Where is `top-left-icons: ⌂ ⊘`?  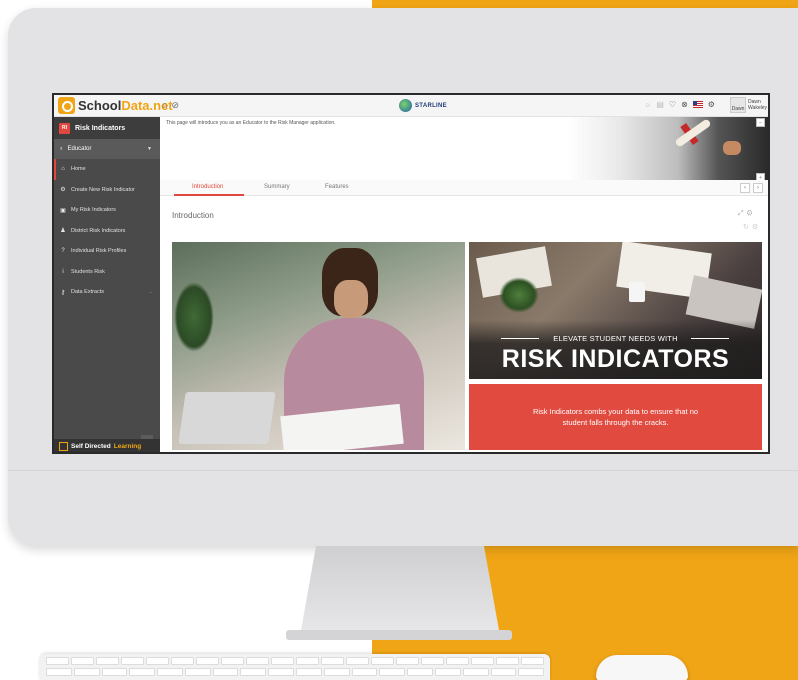
top-left-icons: ⌂ ⊘ is located at coordinates (170, 105).